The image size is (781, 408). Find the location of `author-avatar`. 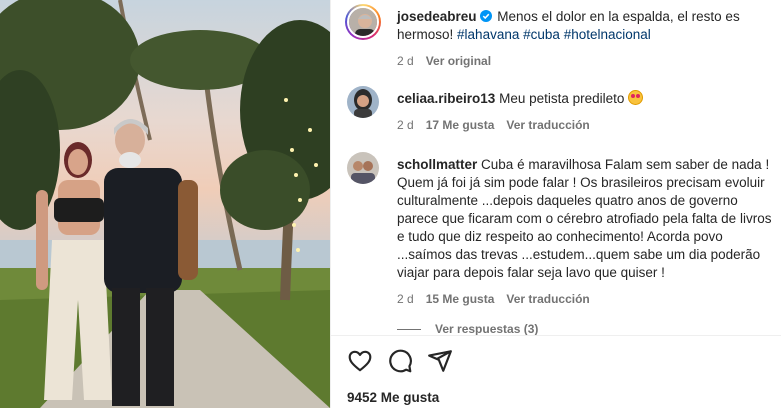

author-avatar is located at coordinates (363, 22).